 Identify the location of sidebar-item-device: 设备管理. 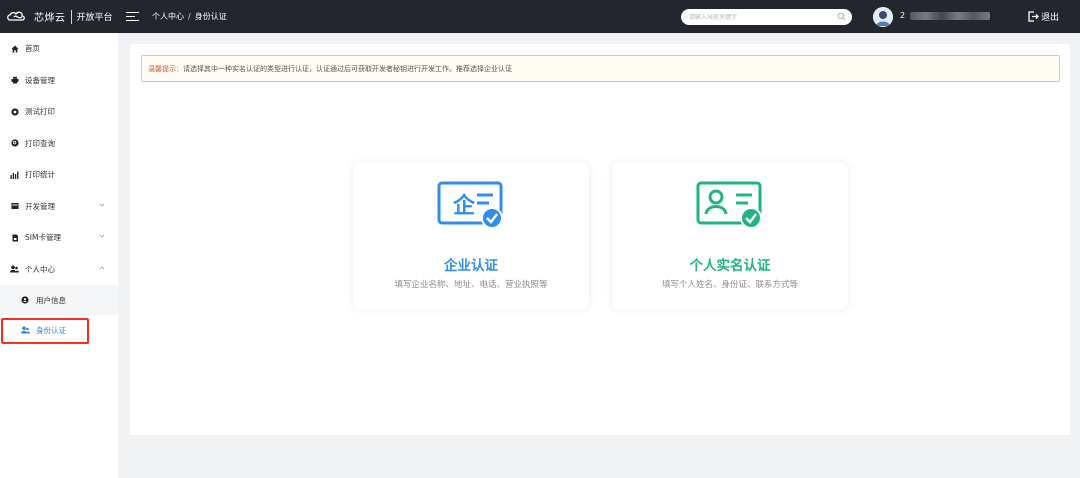
(59, 81).